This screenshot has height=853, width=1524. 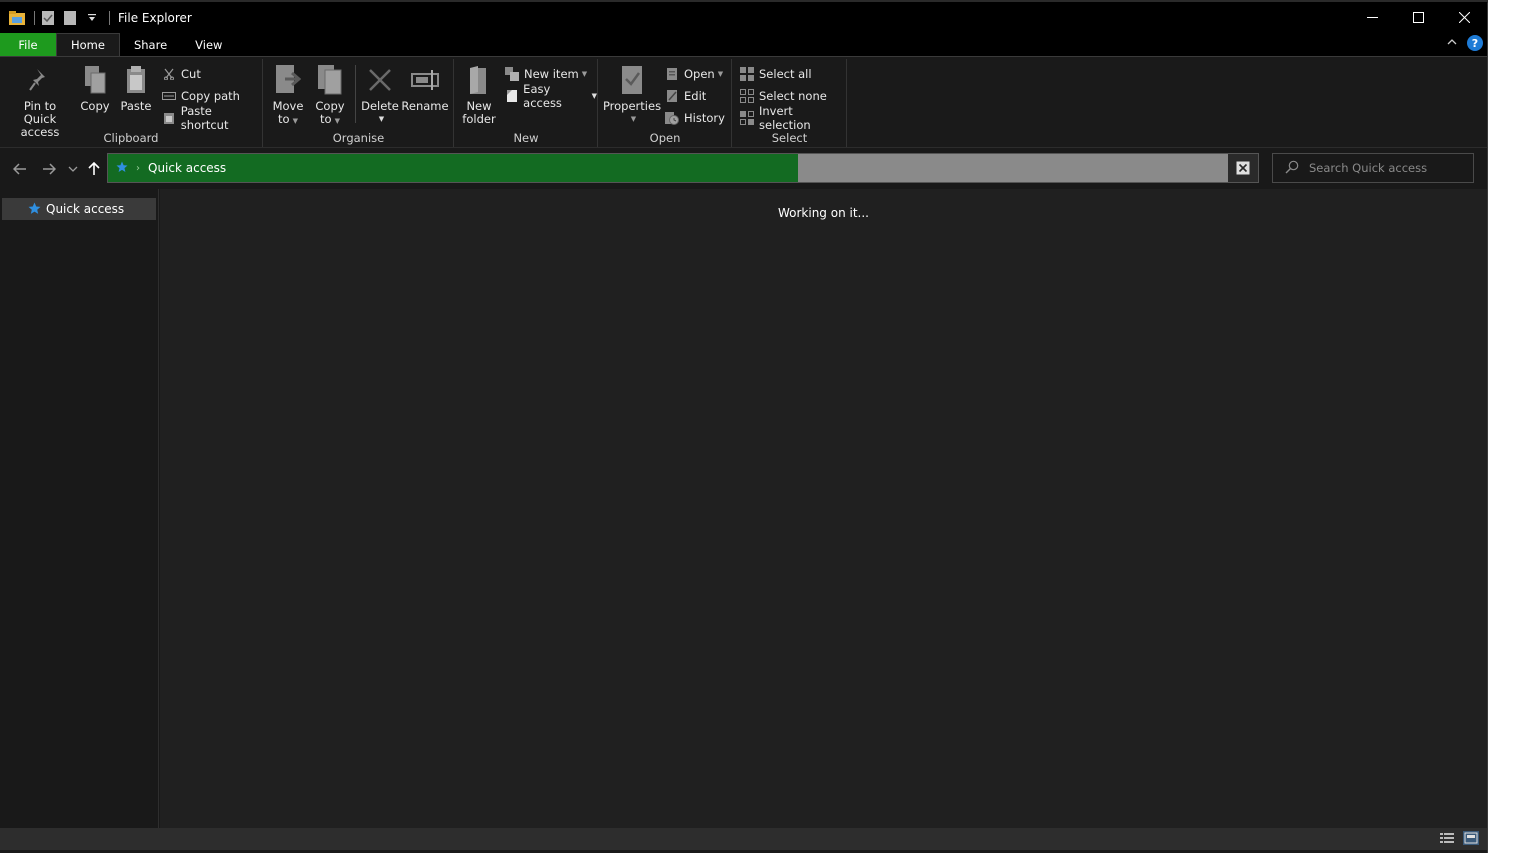 I want to click on move-to-button: Move to ▼, so click(x=288, y=95).